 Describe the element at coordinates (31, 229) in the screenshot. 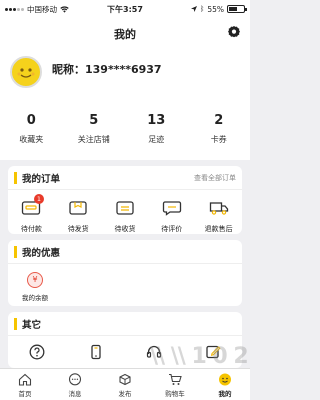

I see `order-label: 待付款` at that location.